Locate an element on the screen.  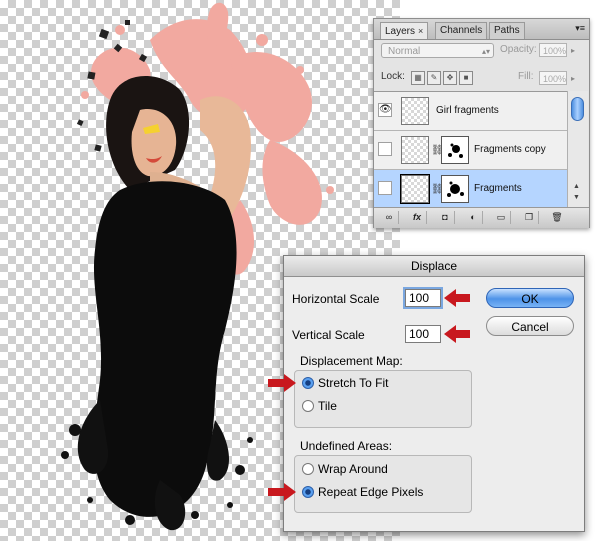
fill-field: 100% is located at coordinates (553, 78).